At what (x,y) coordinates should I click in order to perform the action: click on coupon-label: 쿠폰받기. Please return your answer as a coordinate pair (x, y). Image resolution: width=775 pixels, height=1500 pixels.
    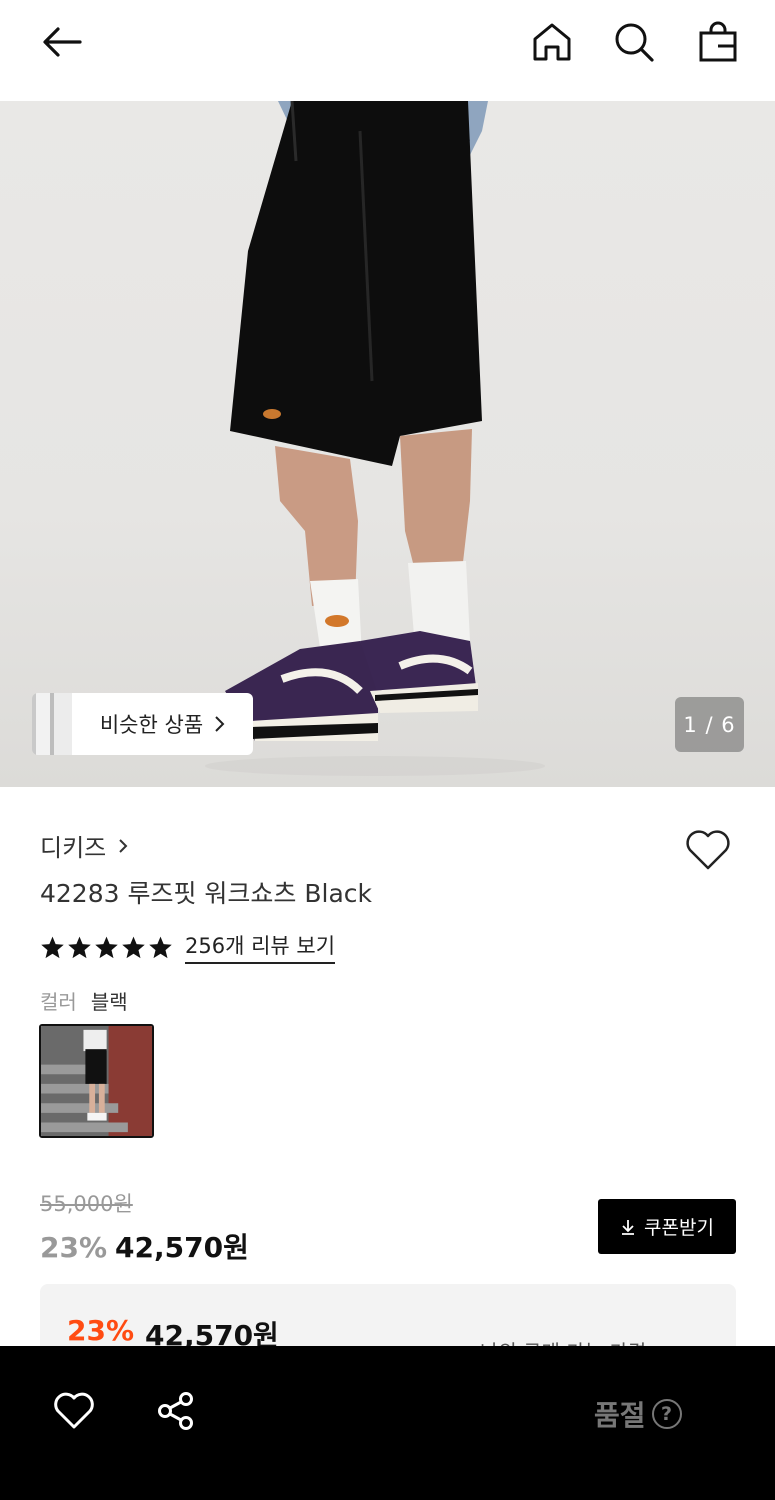
    Looking at the image, I should click on (679, 1228).